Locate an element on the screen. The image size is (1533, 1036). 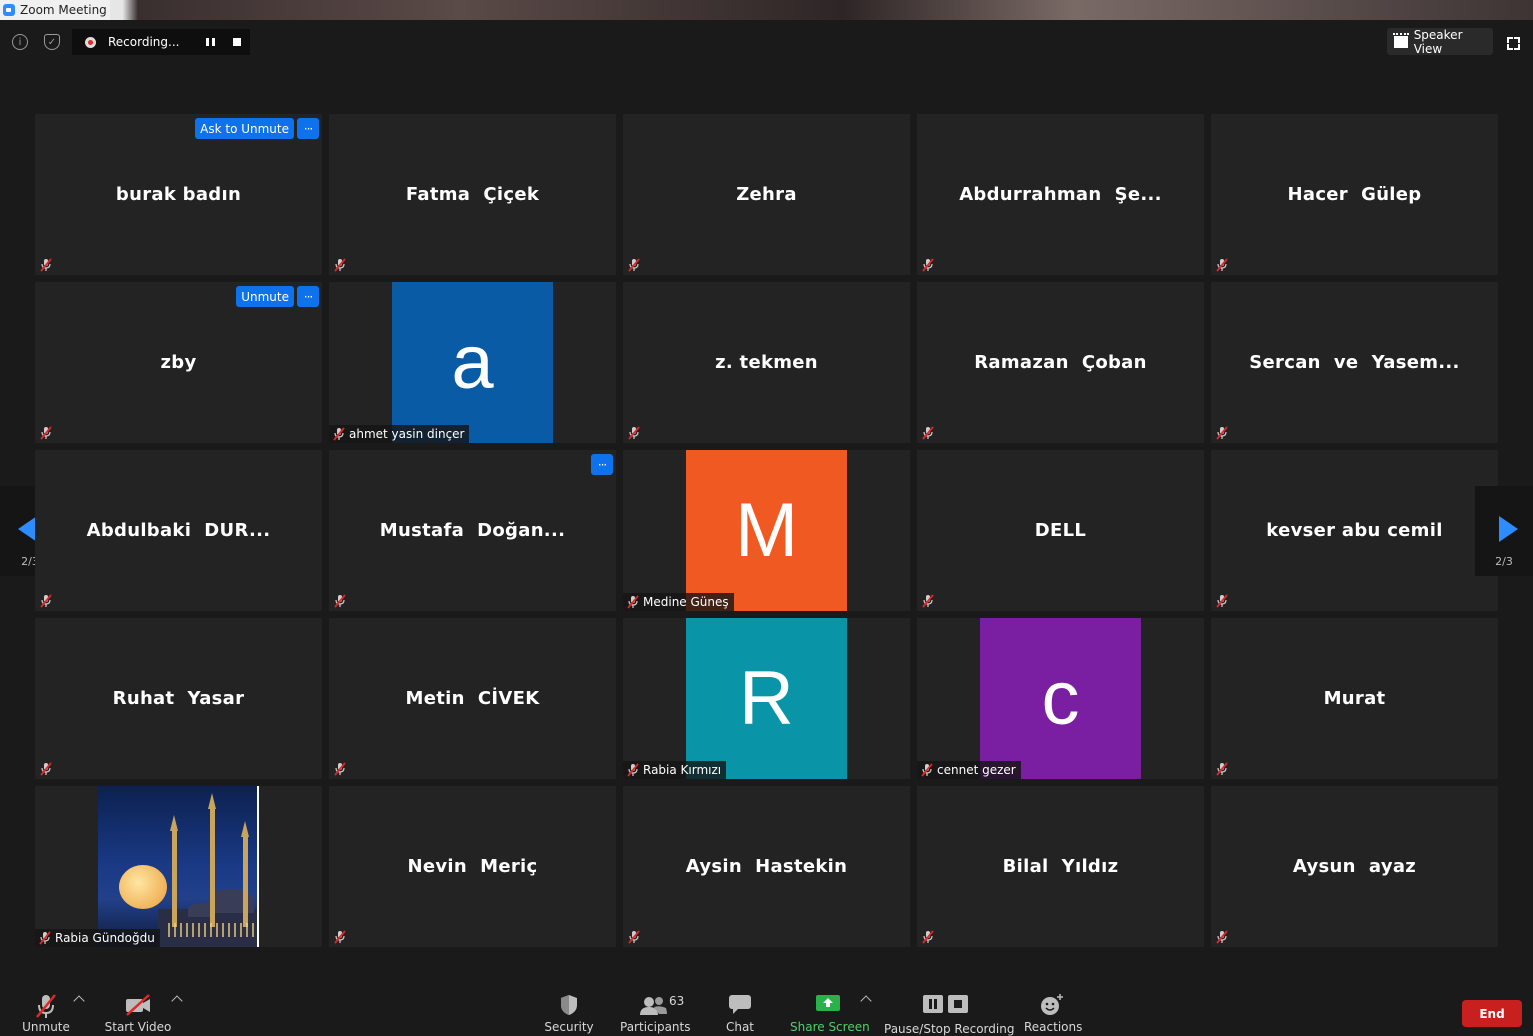
participant-tile: Murat is located at coordinates (1354, 698).